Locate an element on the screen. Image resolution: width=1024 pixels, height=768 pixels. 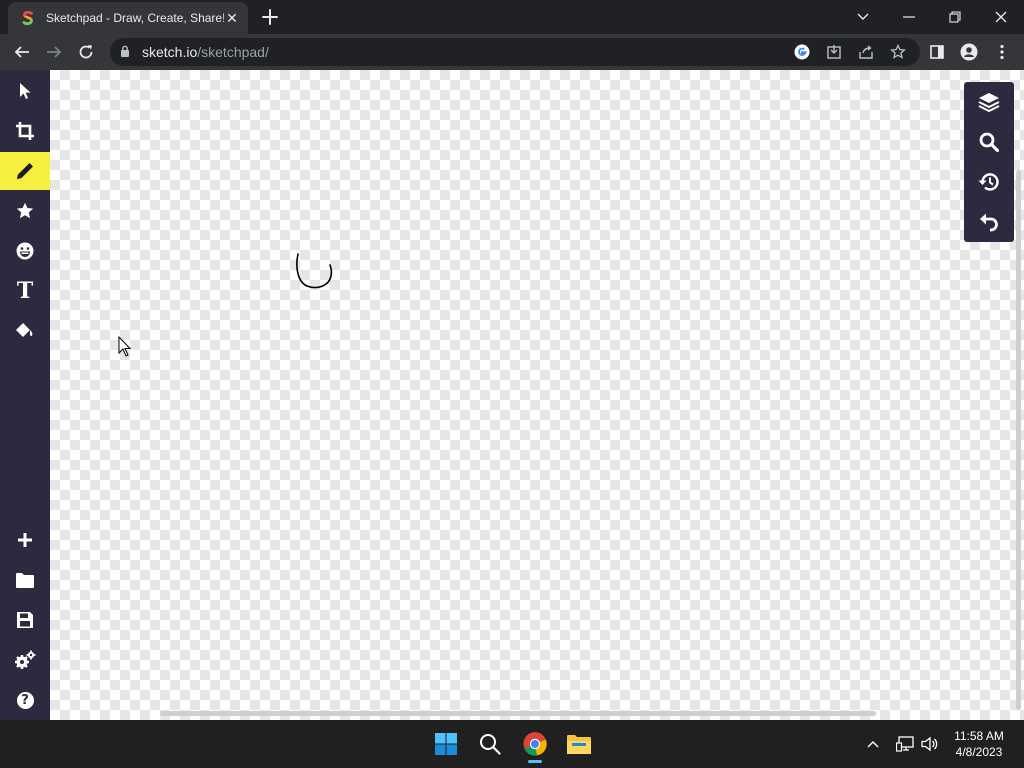
layers-icon is located at coordinates (989, 102).